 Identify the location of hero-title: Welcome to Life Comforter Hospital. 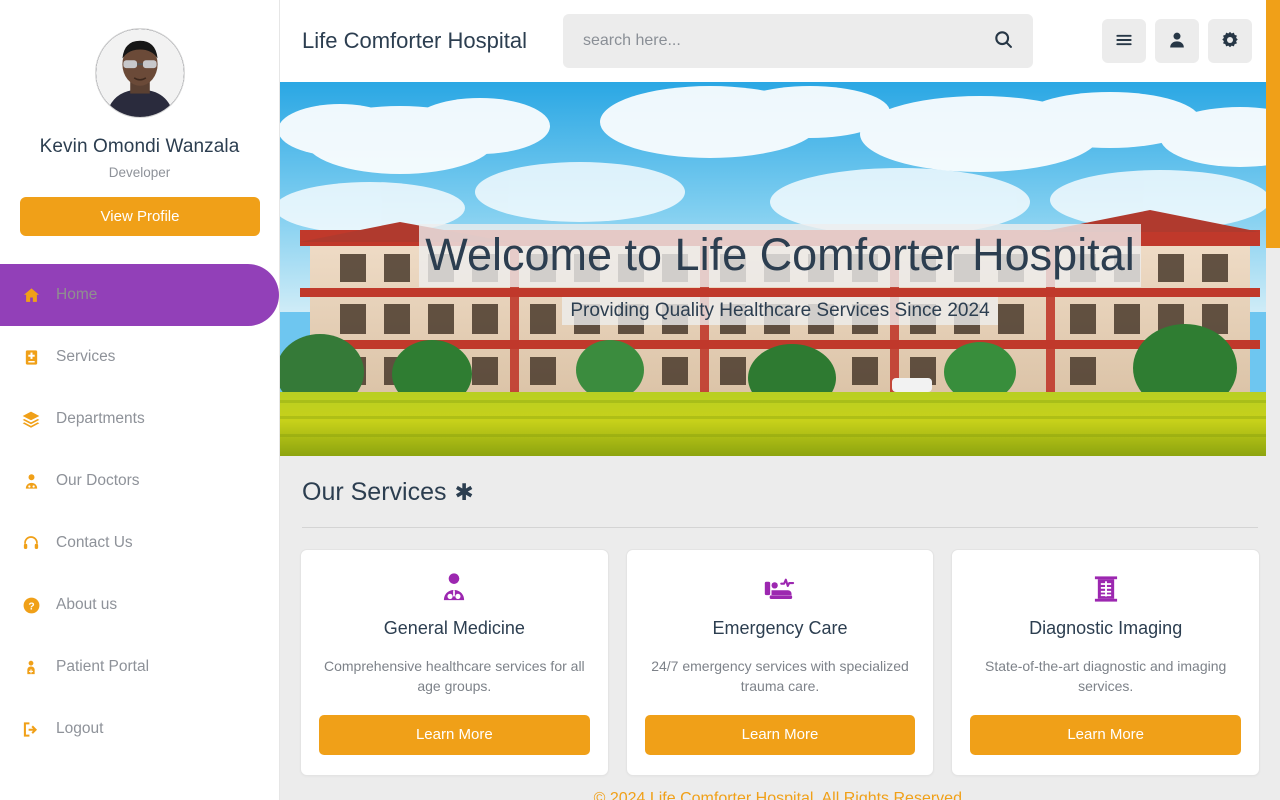
(780, 255).